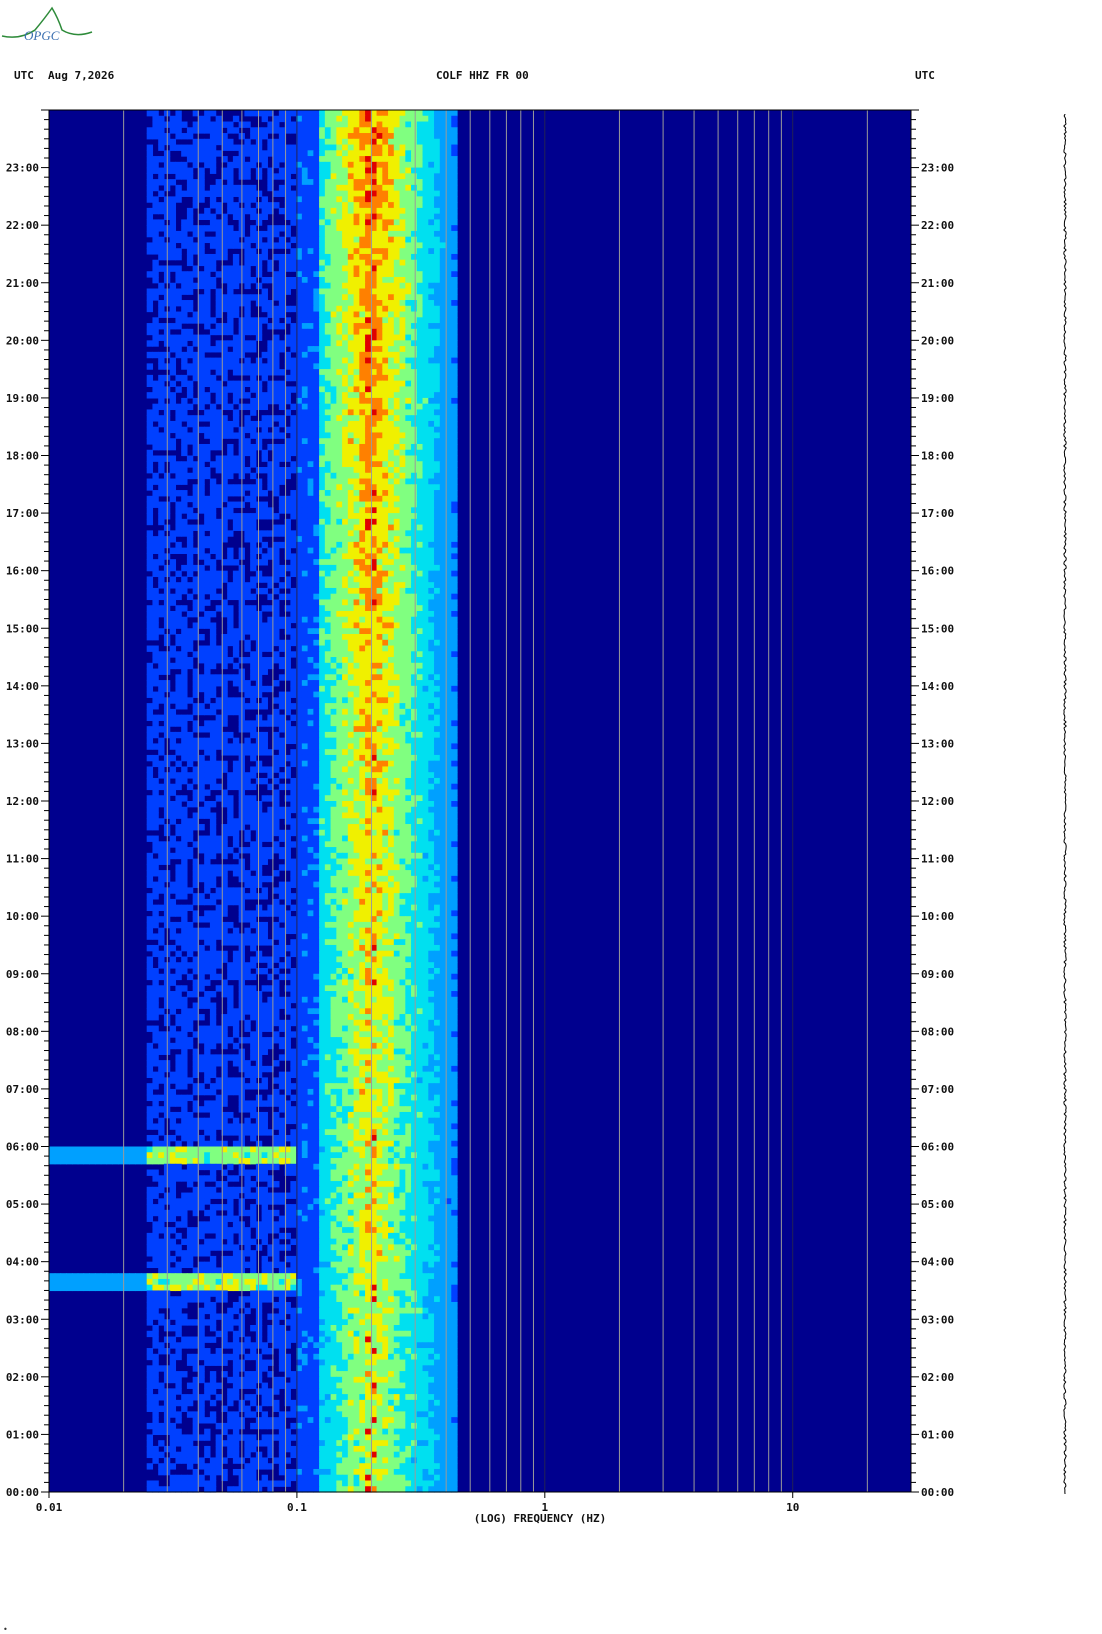 The image size is (1102, 1634). I want to click on y-tick-label-left: 11:00, so click(22, 859).